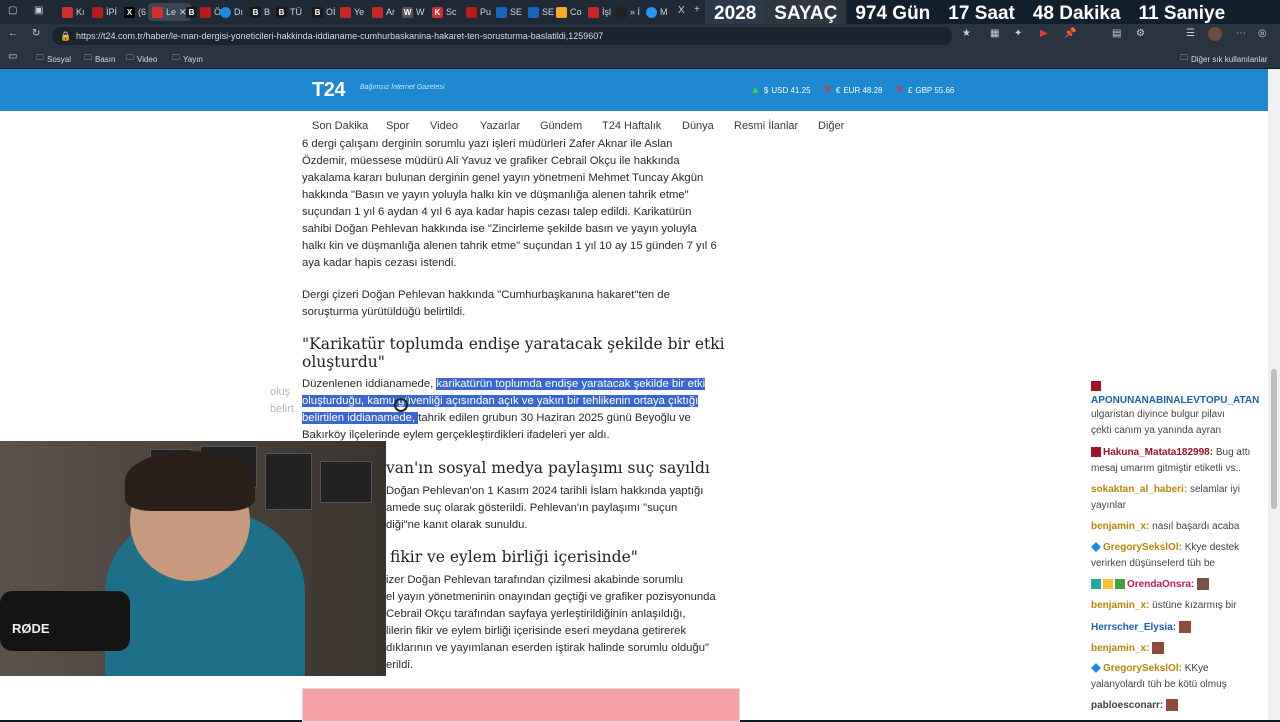 Image resolution: width=1280 pixels, height=722 pixels. I want to click on tab-3: X (6, so click(135, 12).